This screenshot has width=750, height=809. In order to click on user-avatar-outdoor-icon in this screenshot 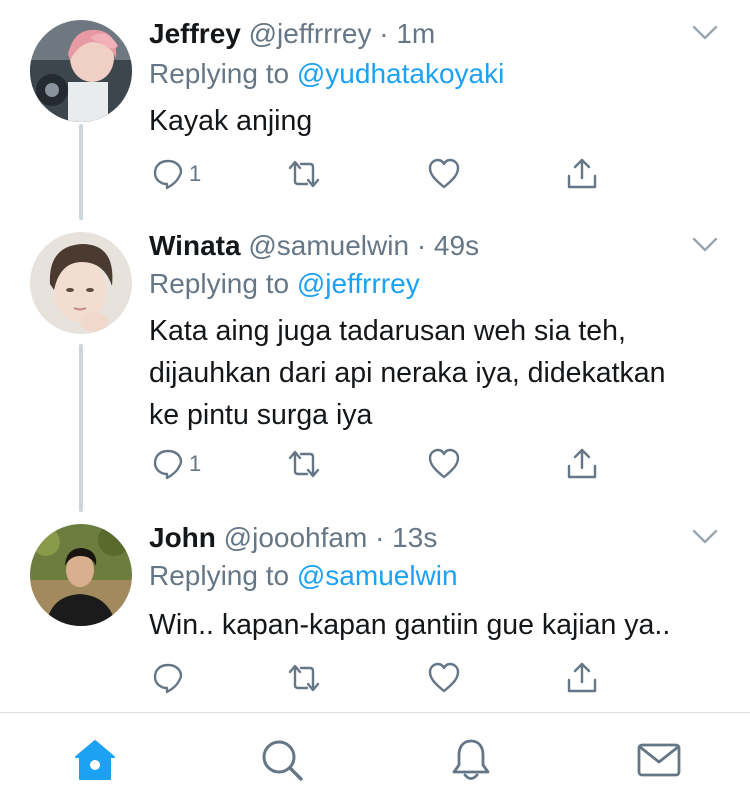, I will do `click(81, 575)`.